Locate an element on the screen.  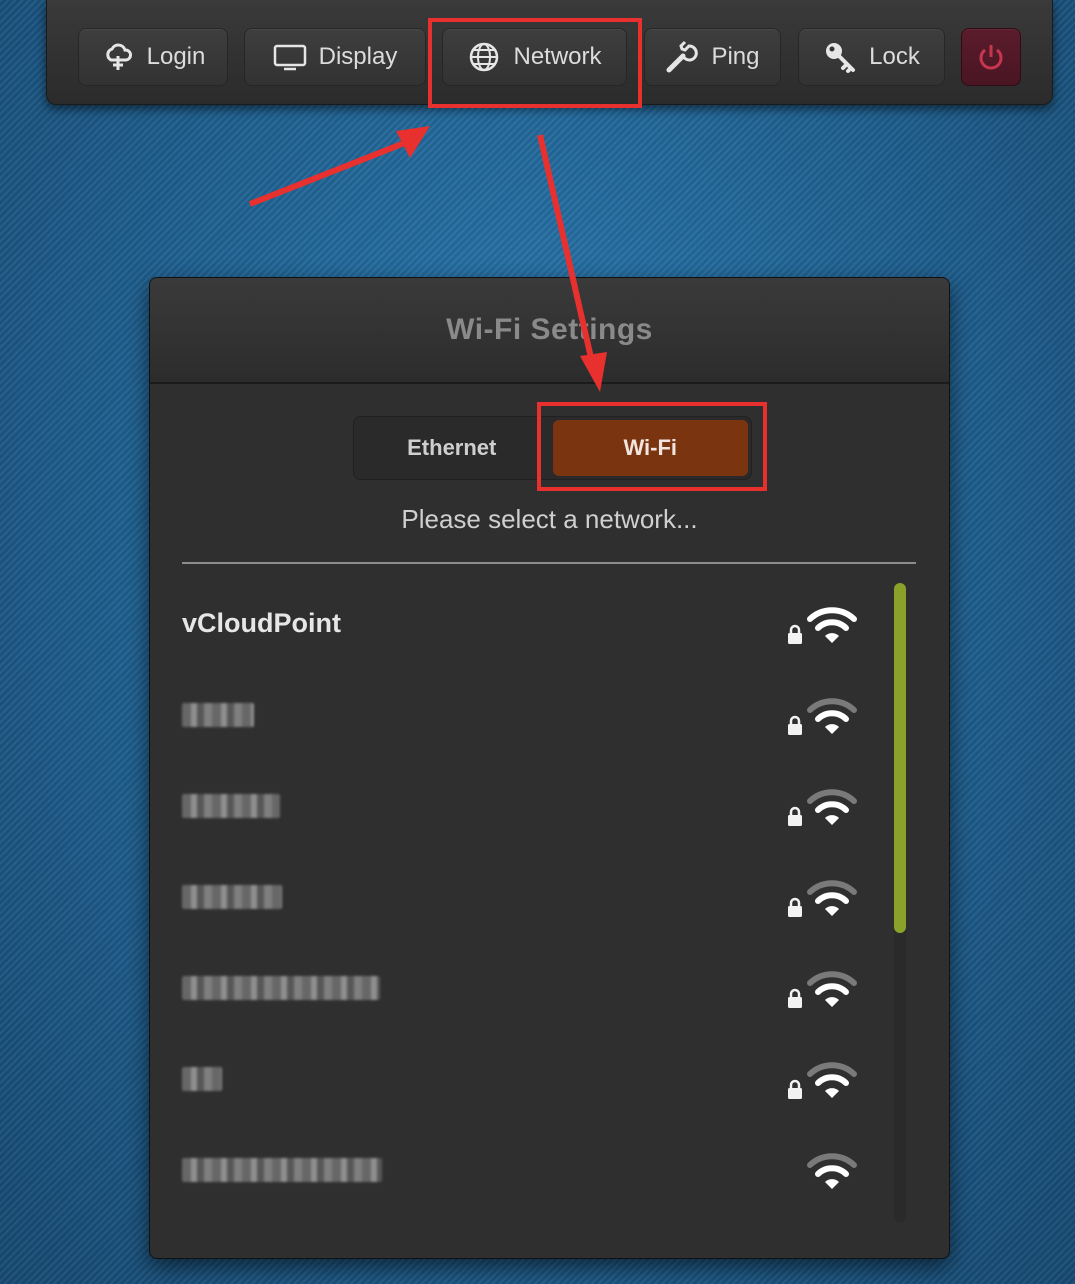
connection-type-switch: Ethernet Wi-Fi is located at coordinates (552, 448).